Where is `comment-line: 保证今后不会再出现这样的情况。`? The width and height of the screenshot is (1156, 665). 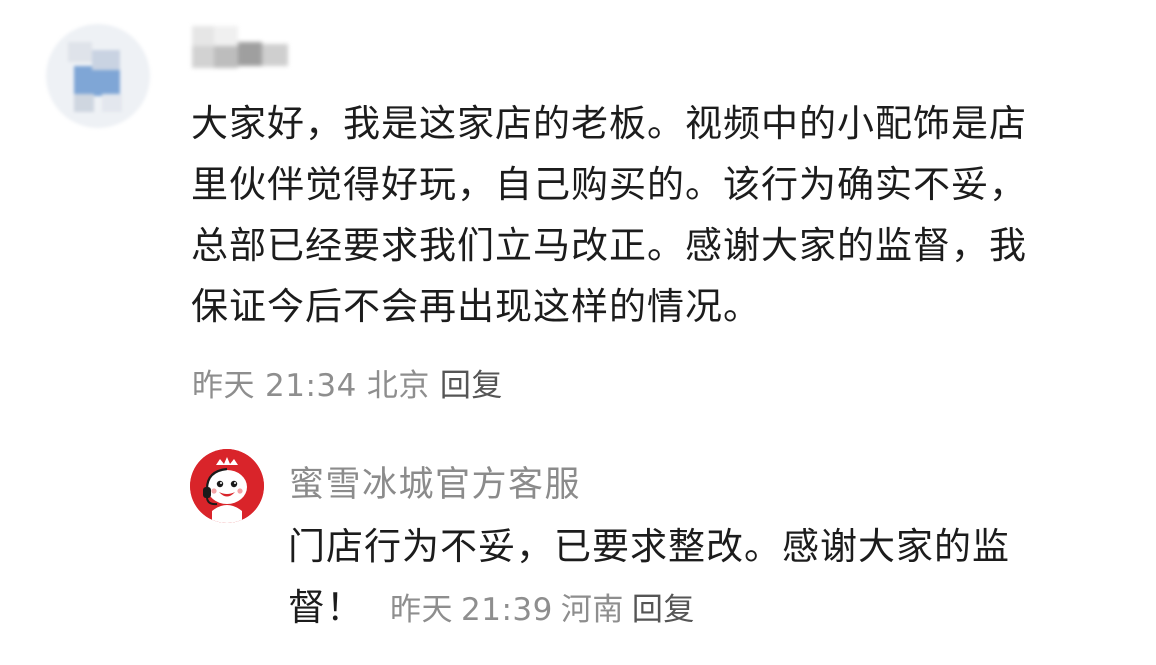 comment-line: 保证今后不会再出现这样的情况。 is located at coordinates (476, 306).